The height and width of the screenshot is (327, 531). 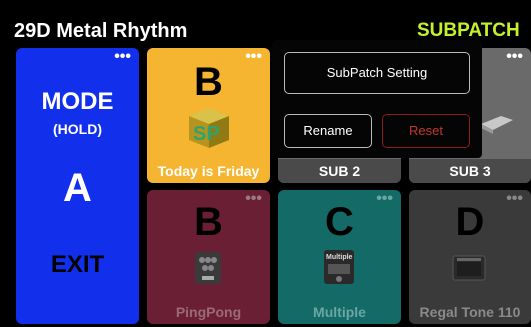 What do you see at coordinates (253, 57) in the screenshot?
I see `card1-menu-icon: •••` at bounding box center [253, 57].